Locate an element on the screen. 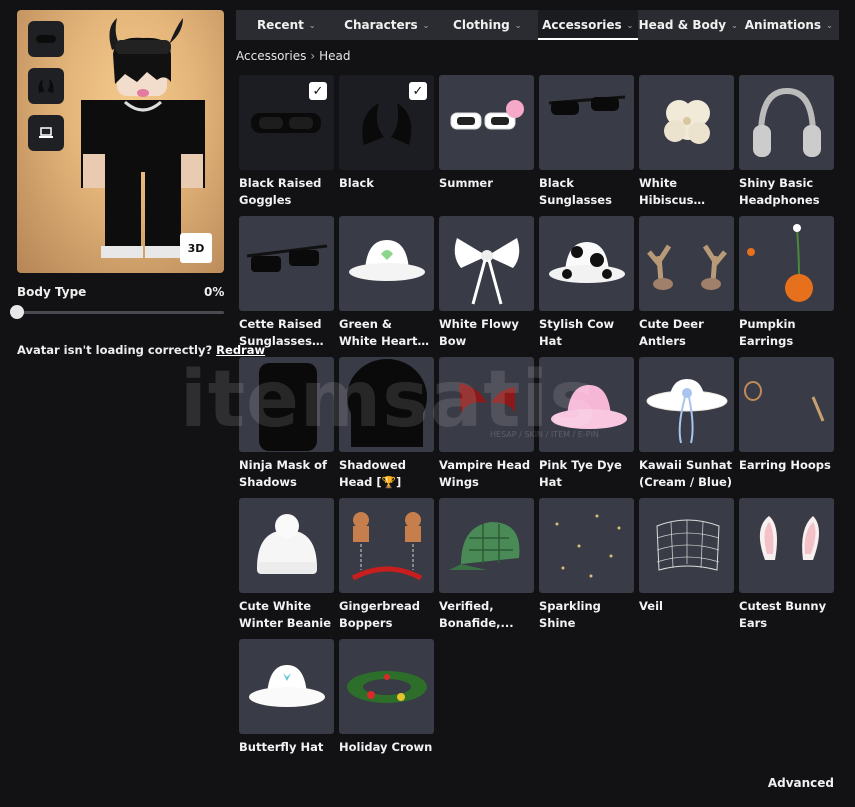  tab-accessories: Accessories ⌄ is located at coordinates (587, 25).